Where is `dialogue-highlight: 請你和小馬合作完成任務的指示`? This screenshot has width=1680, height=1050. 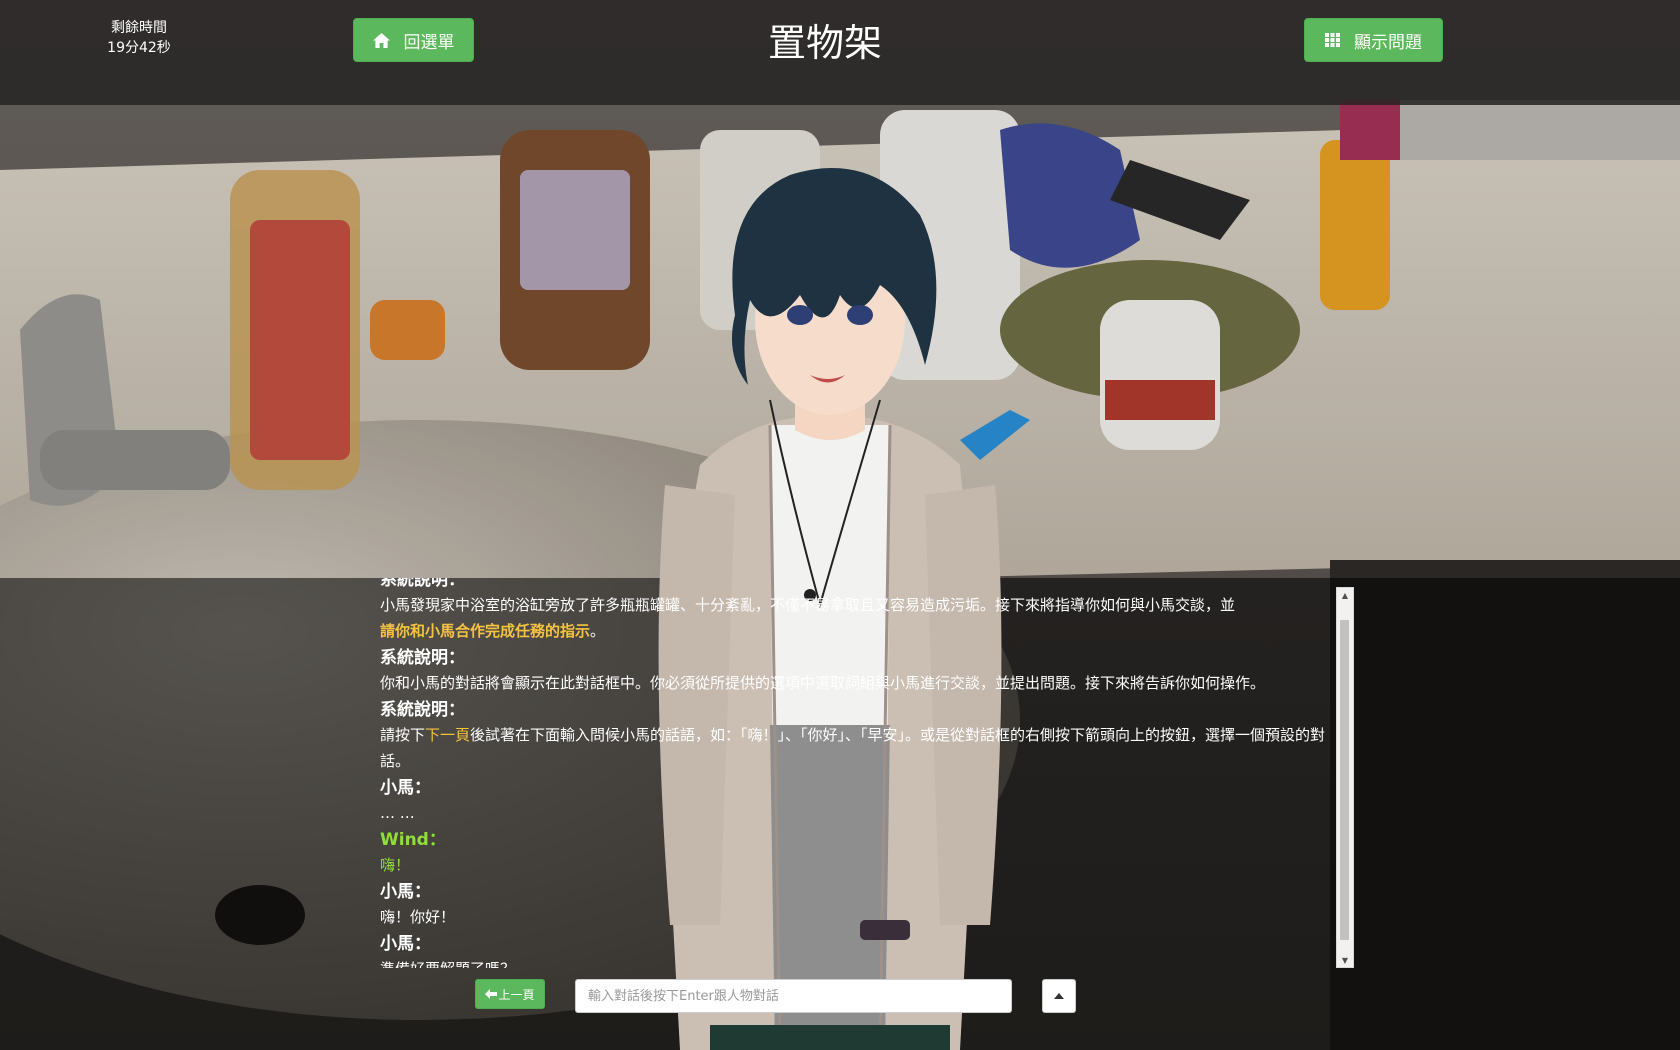
dialogue-highlight: 請你和小馬合作完成任務的指示 is located at coordinates (485, 631).